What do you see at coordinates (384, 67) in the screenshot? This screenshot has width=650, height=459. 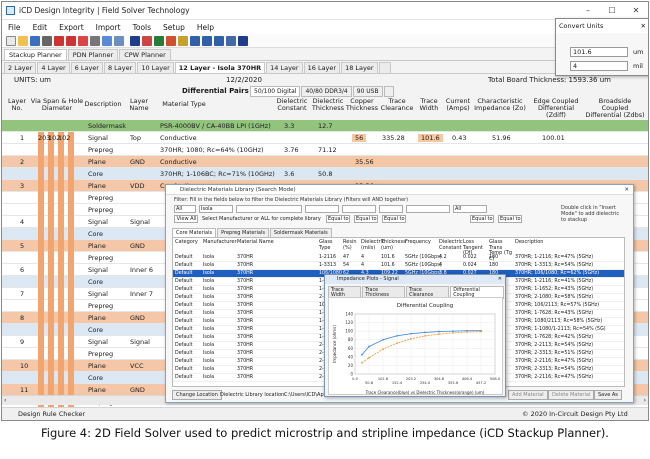 I see `add-tab-icon` at bounding box center [384, 67].